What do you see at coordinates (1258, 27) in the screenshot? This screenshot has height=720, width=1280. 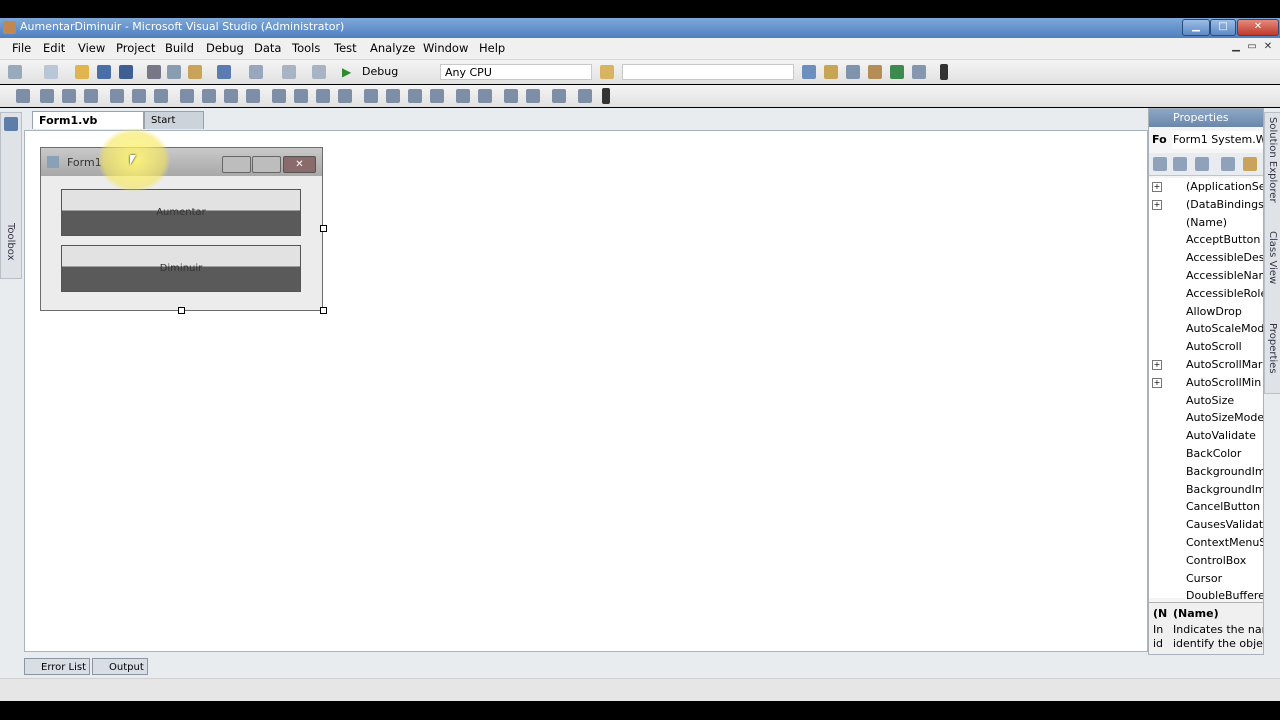 I see `close-button: ✕` at bounding box center [1258, 27].